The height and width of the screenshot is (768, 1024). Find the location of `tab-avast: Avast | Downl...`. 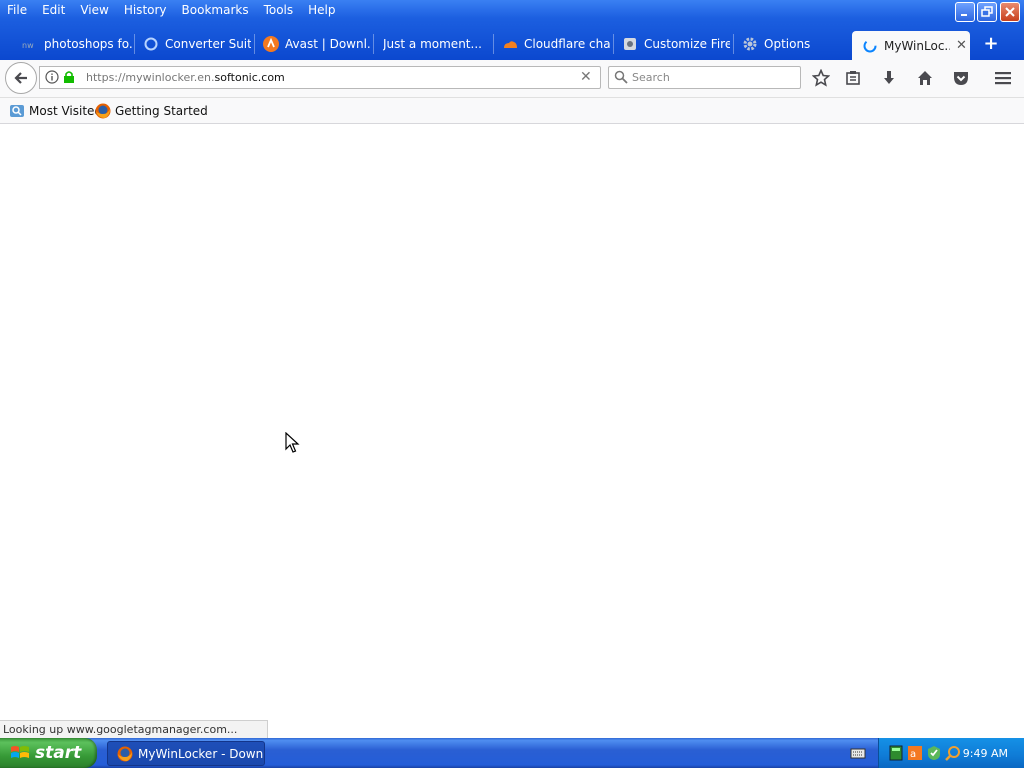

tab-avast: Avast | Downl... is located at coordinates (317, 44).